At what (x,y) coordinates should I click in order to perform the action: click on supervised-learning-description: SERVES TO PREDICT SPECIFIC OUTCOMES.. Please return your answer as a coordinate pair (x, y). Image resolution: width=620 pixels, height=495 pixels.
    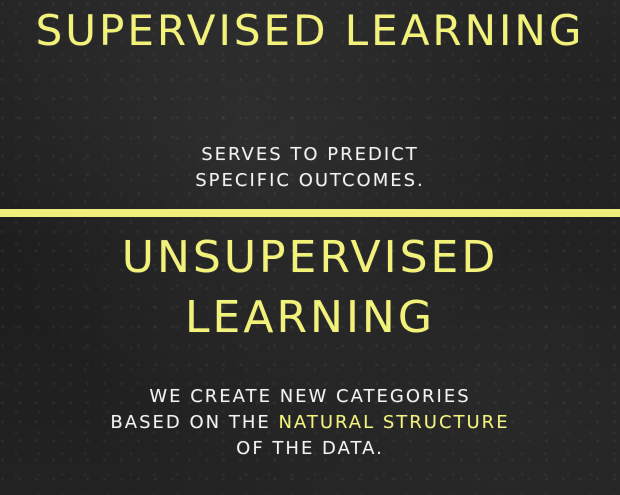
    Looking at the image, I should click on (310, 168).